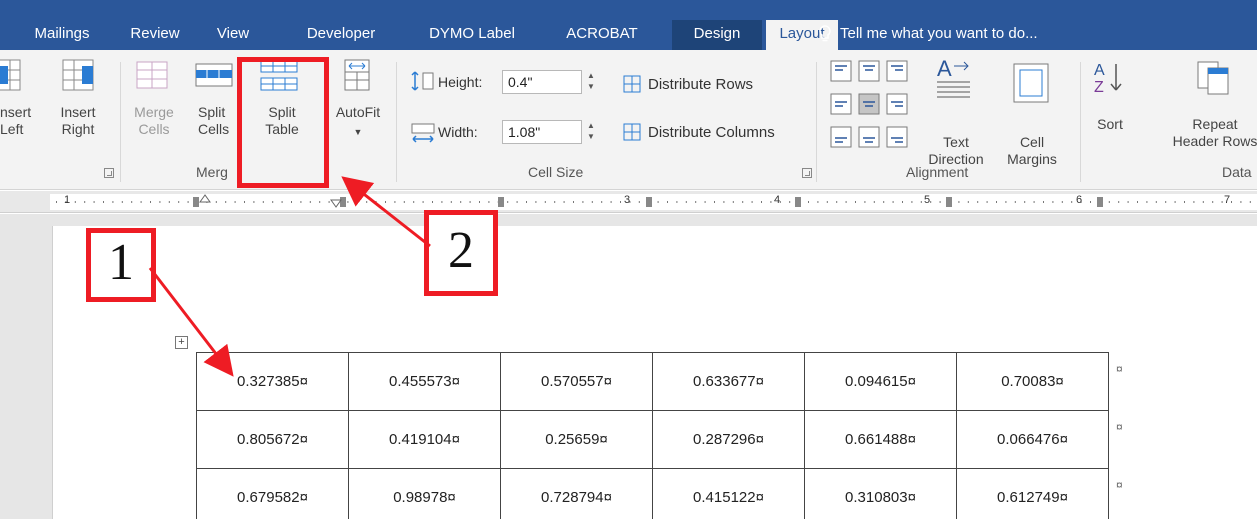  Describe the element at coordinates (289, 276) in the screenshot. I see `callout-arrows` at that location.